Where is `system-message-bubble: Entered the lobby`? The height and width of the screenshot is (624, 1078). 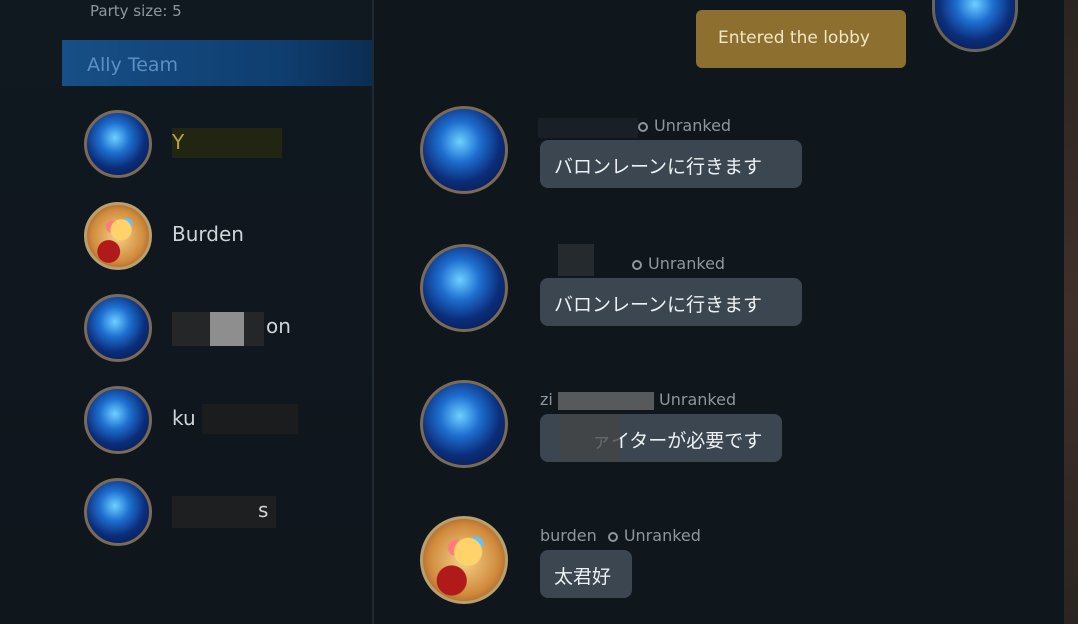 system-message-bubble: Entered the lobby is located at coordinates (801, 39).